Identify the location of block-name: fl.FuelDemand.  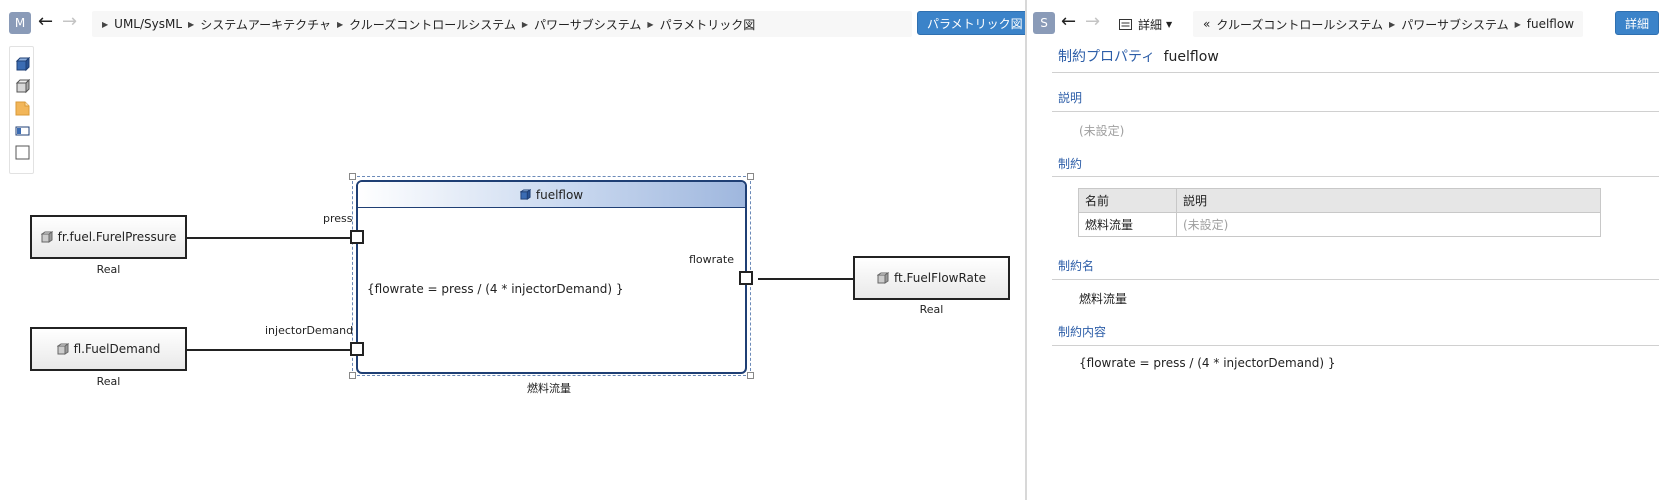
(117, 349).